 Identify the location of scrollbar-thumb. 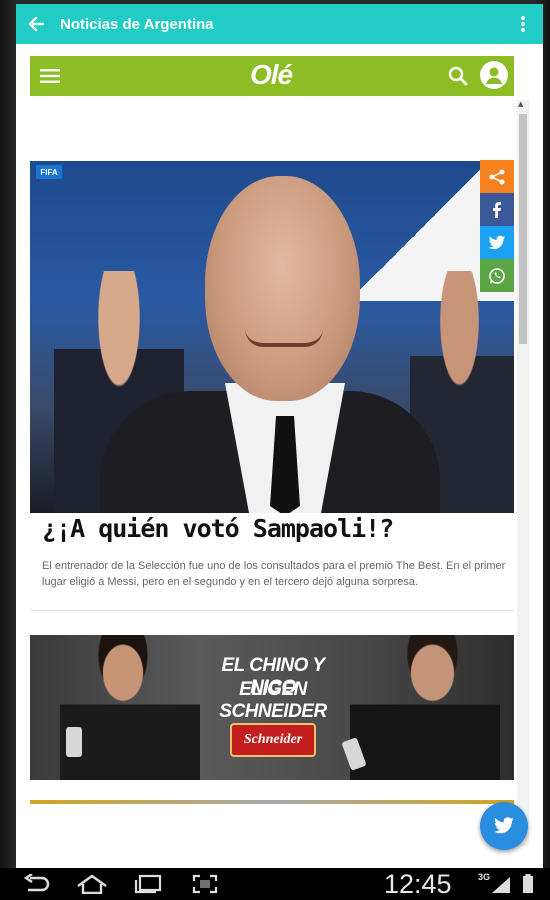
(523, 229).